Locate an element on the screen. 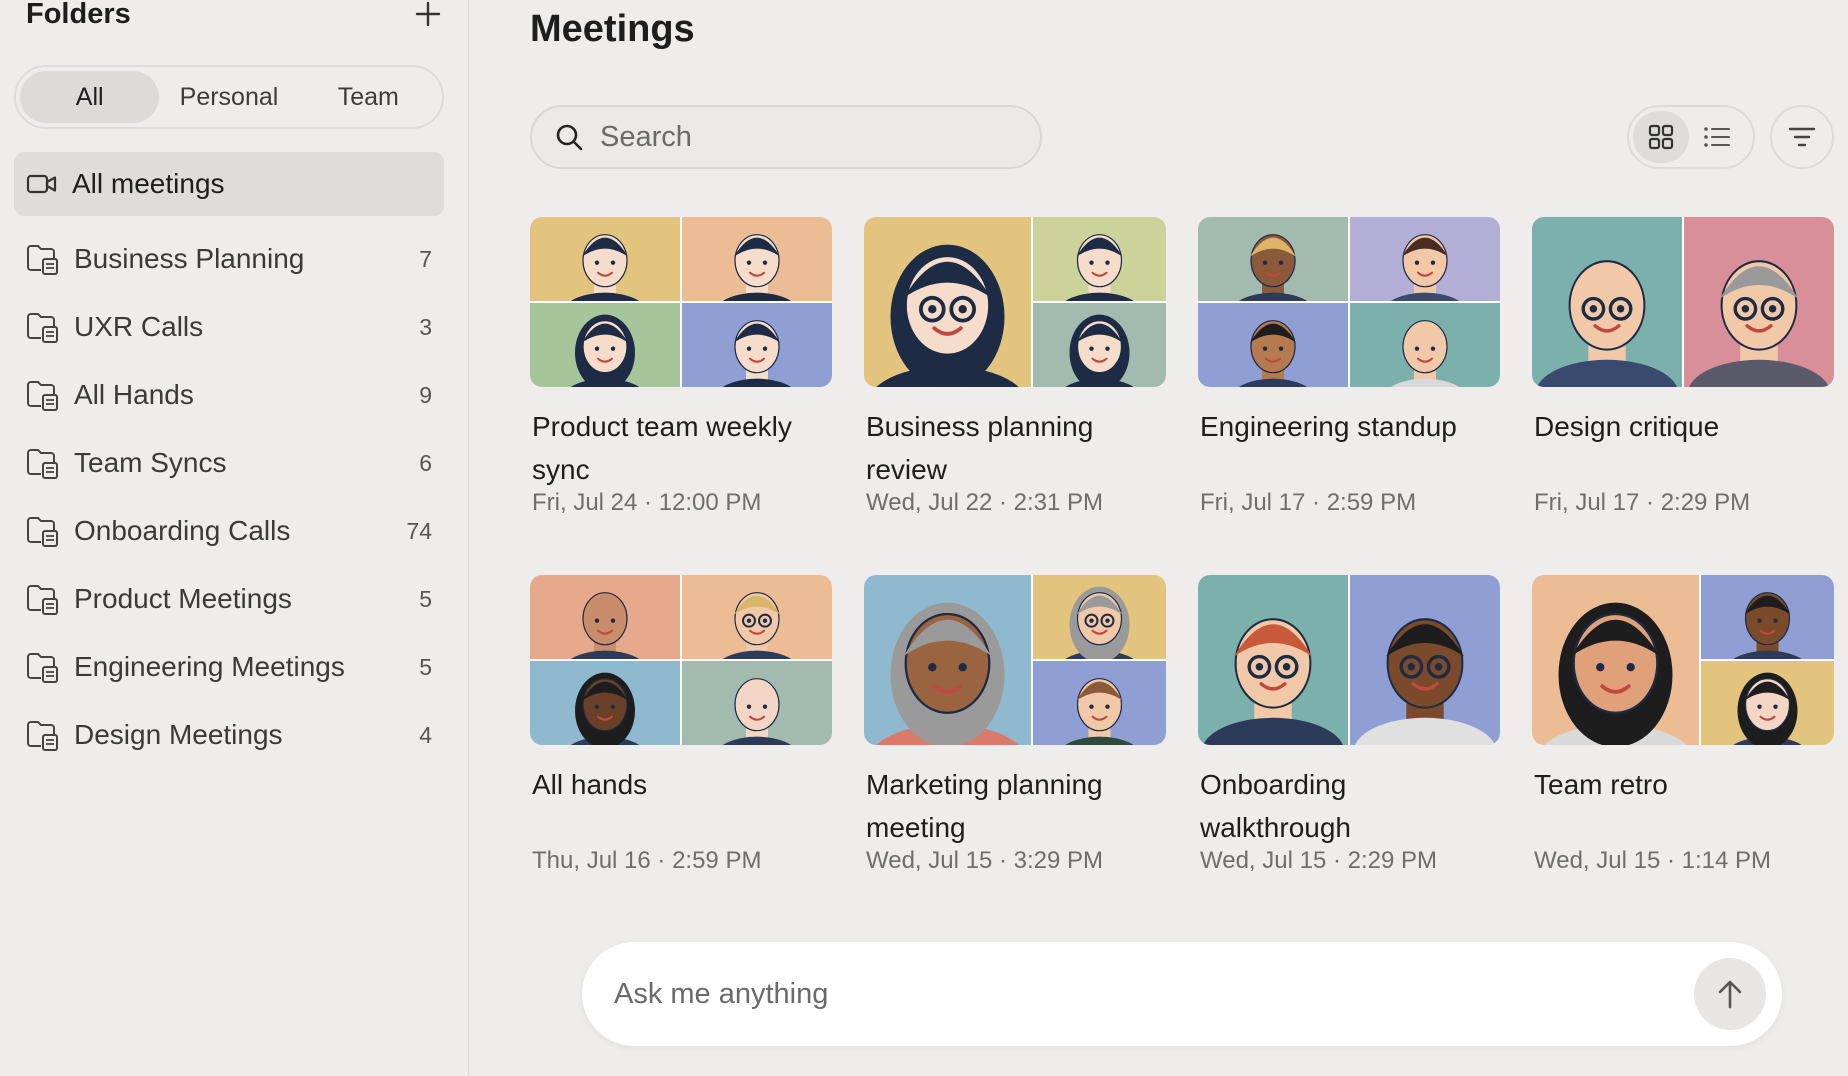 This screenshot has width=1848, height=1076. sidebar-item-folder: Business Planning 7 is located at coordinates (229, 259).